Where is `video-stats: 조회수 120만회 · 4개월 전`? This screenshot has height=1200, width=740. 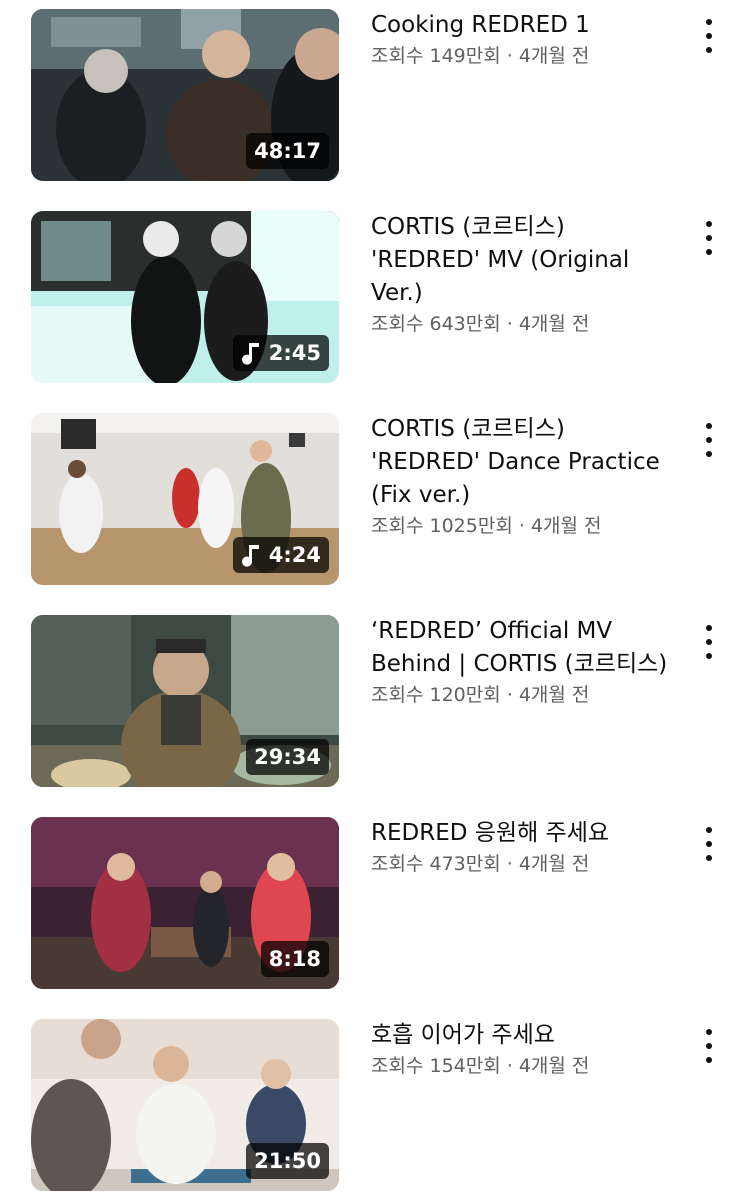 video-stats: 조회수 120만회 · 4개월 전 is located at coordinates (528, 695).